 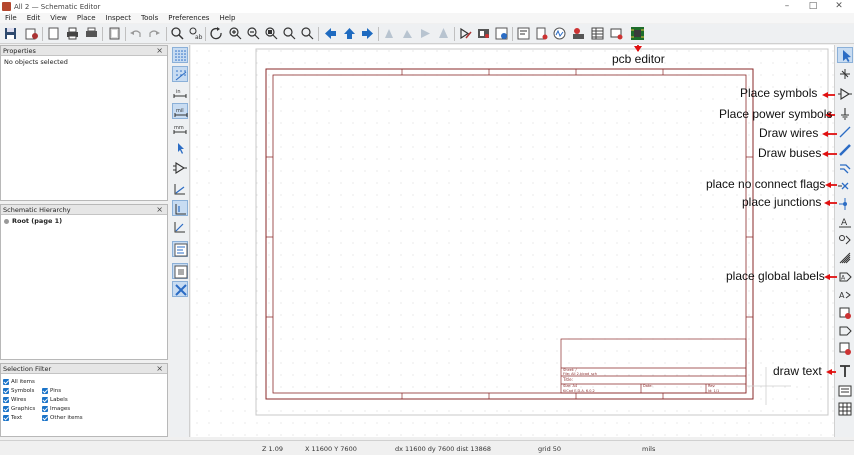 I want to click on page-settings-icon, so click(x=53, y=33).